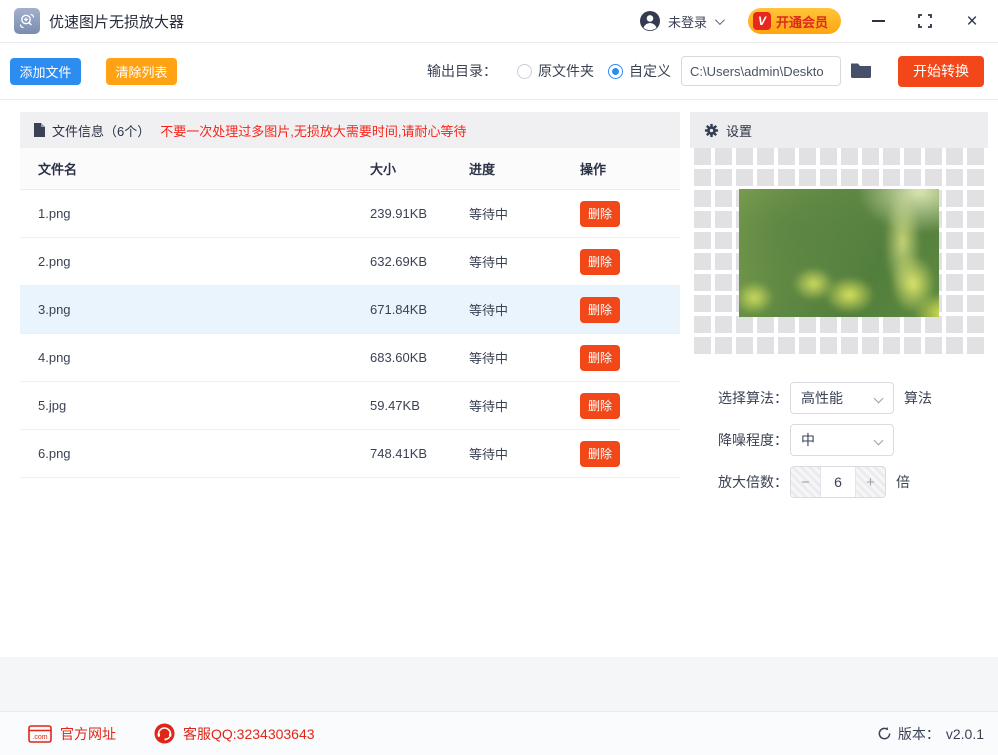  I want to click on version-area: 版本： v2.0.1, so click(930, 734).